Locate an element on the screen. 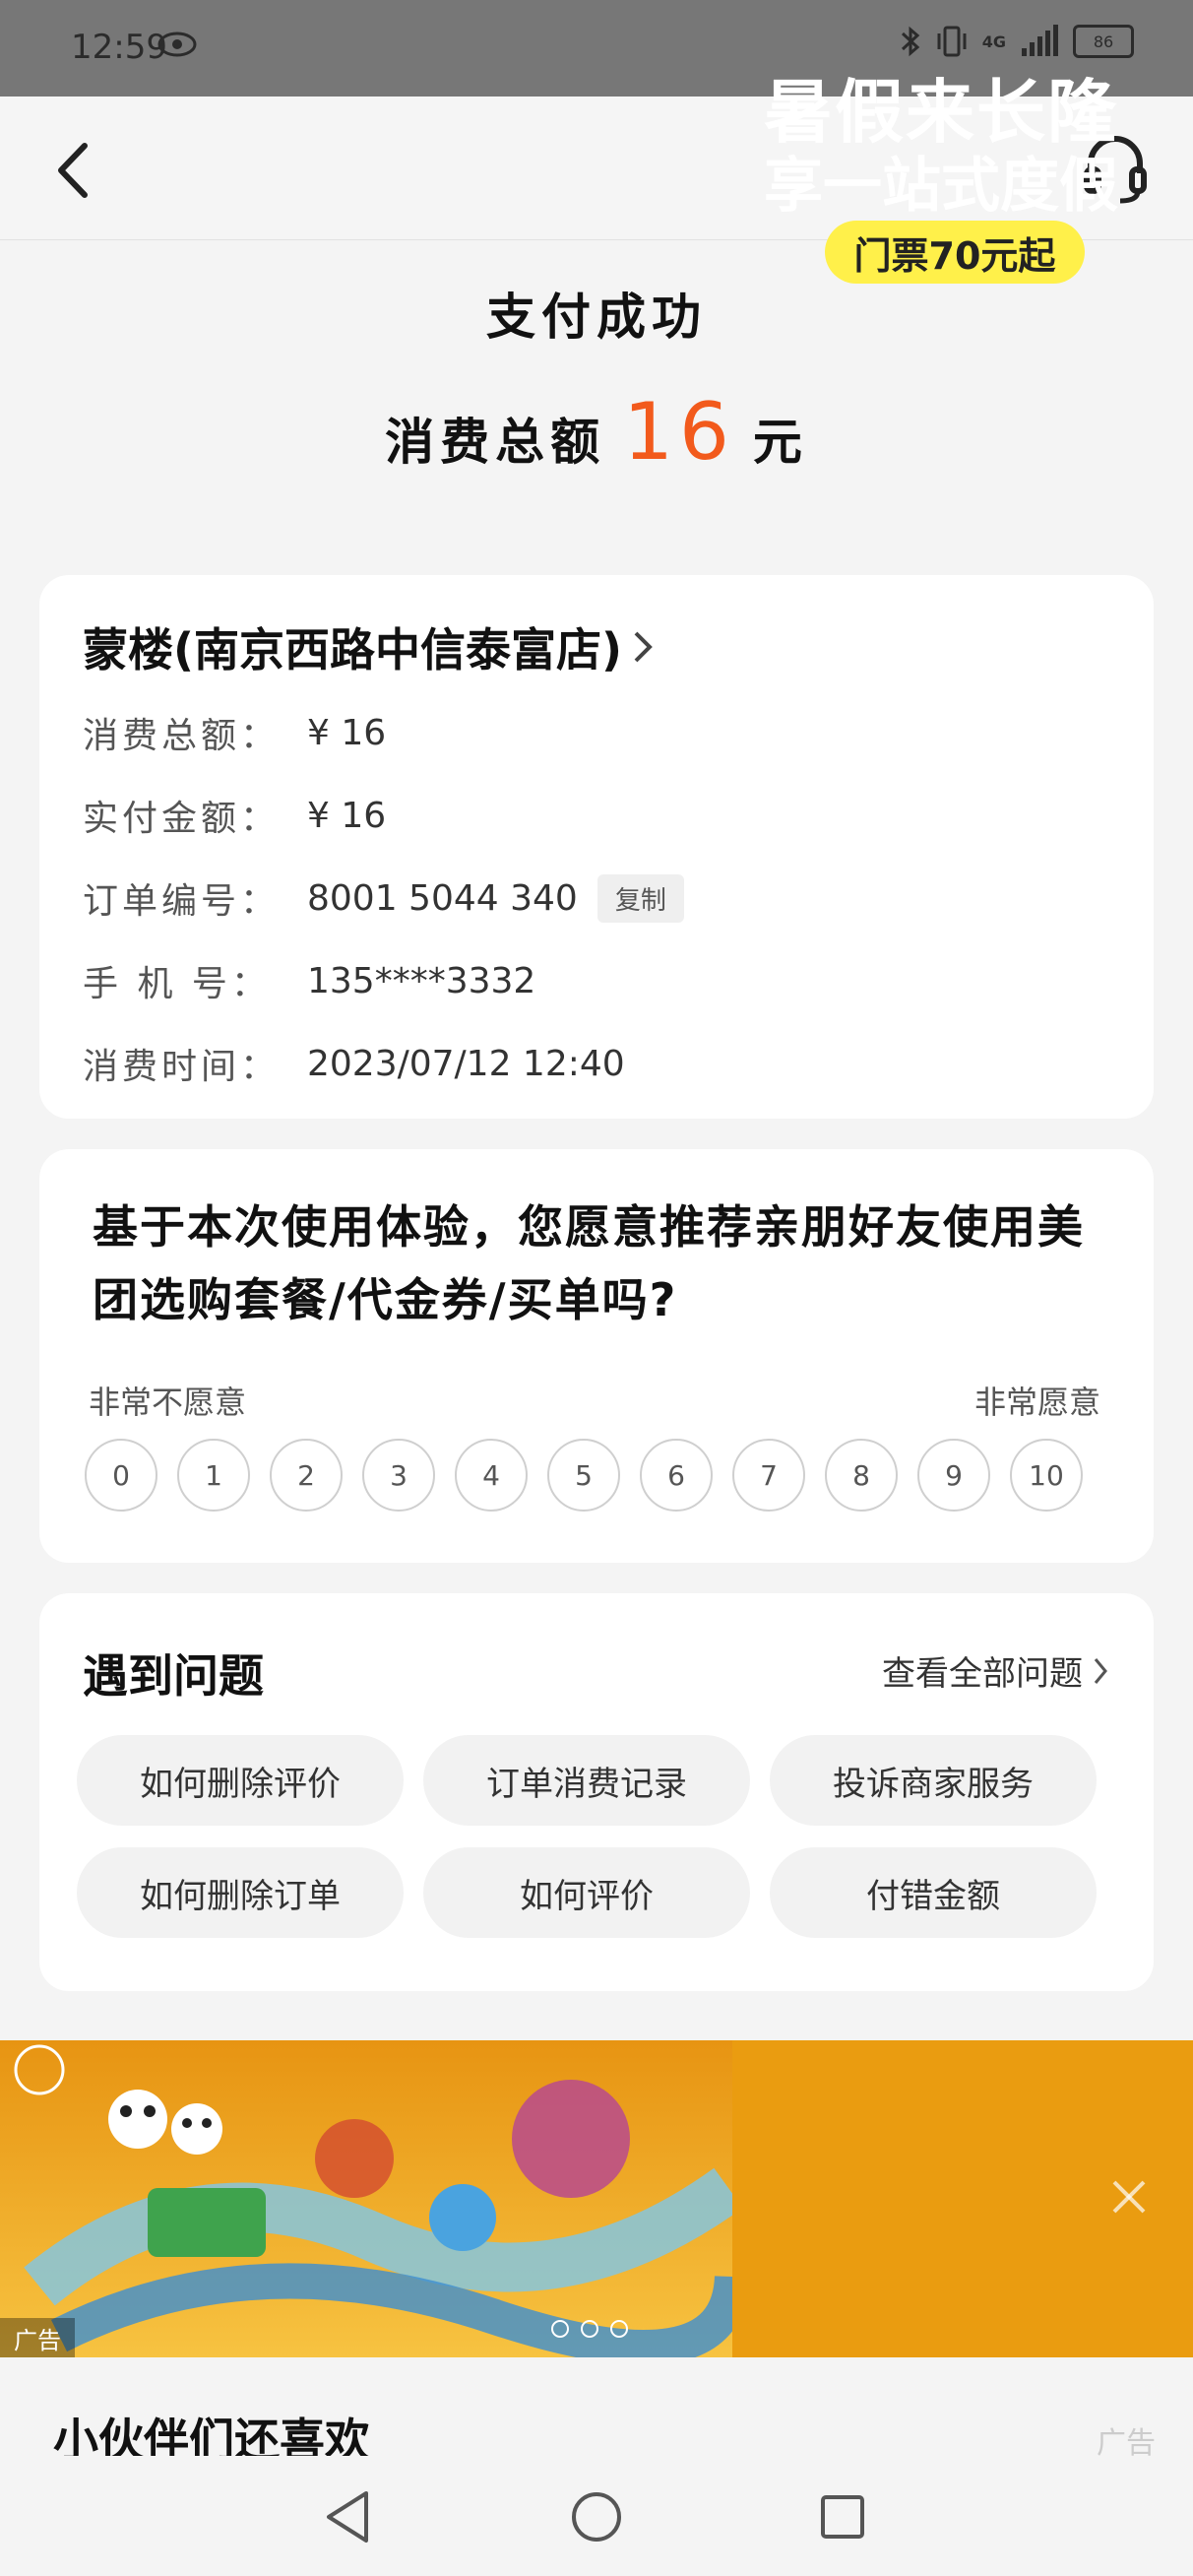 Image resolution: width=1193 pixels, height=2576 pixels. bluetooth-icon is located at coordinates (910, 41).